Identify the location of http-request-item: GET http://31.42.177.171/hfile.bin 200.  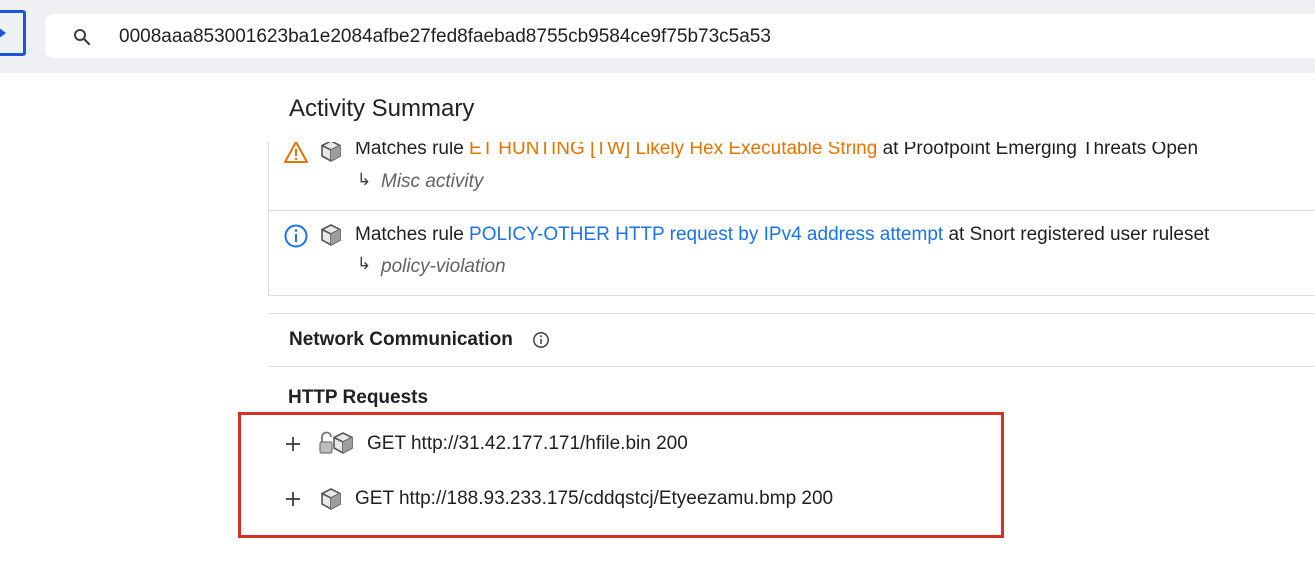
(527, 444).